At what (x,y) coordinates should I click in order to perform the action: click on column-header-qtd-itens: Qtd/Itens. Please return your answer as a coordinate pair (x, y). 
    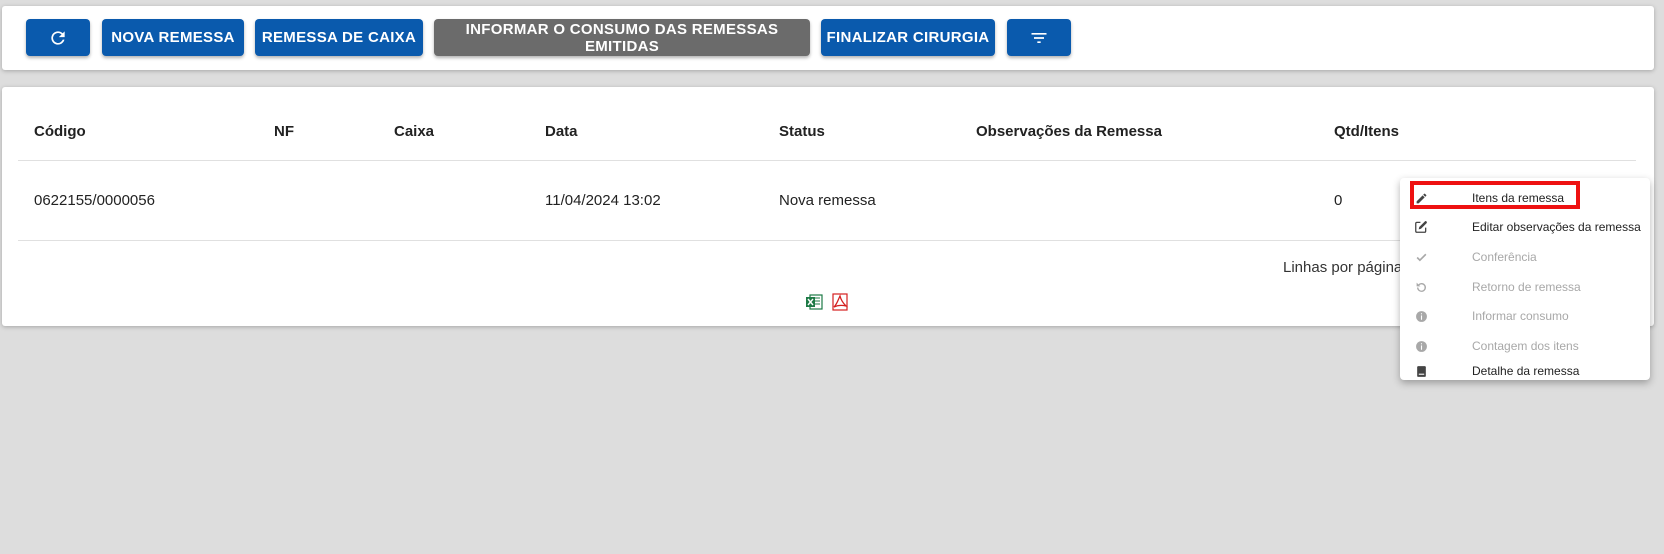
    Looking at the image, I should click on (1366, 131).